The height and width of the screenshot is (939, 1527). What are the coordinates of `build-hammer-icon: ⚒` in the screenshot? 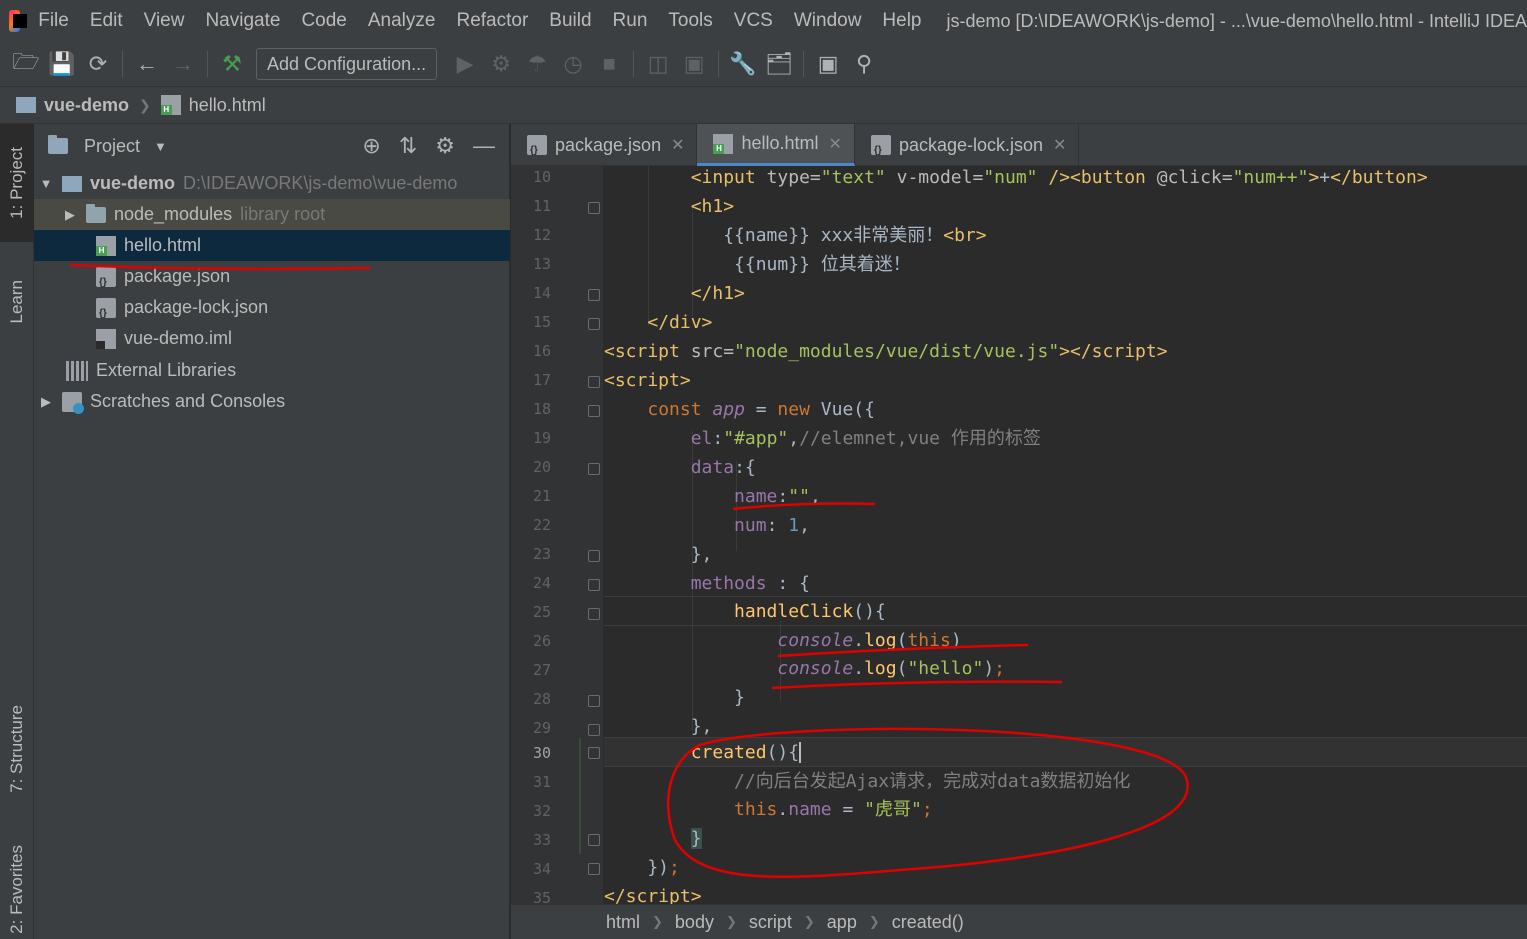 It's located at (232, 64).